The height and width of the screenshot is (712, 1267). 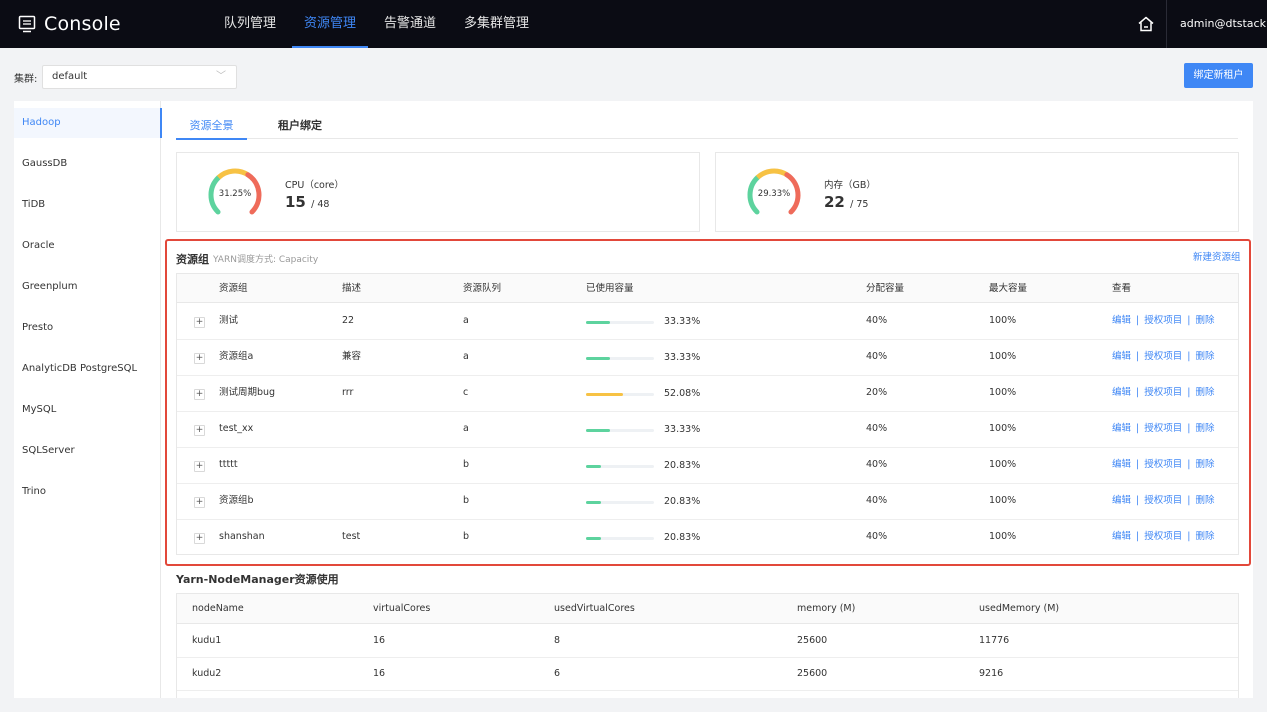 What do you see at coordinates (87, 246) in the screenshot?
I see `sidebar-item-oracle: Oracle` at bounding box center [87, 246].